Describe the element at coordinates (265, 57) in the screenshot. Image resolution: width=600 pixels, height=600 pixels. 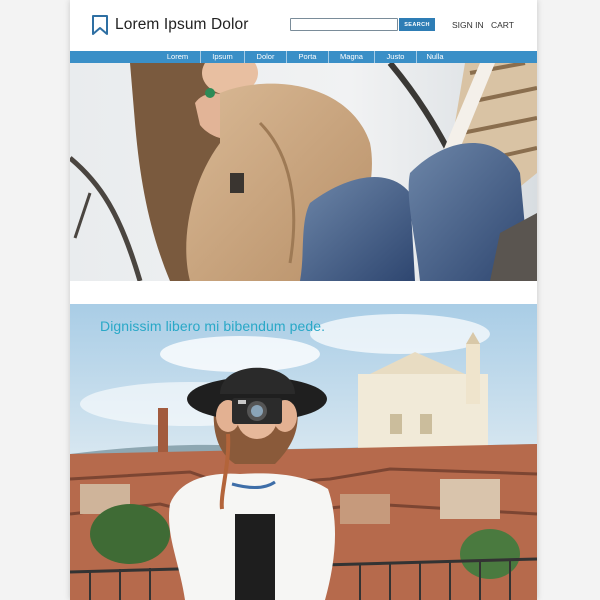
I see `nav-item-dolor: Dolor` at that location.